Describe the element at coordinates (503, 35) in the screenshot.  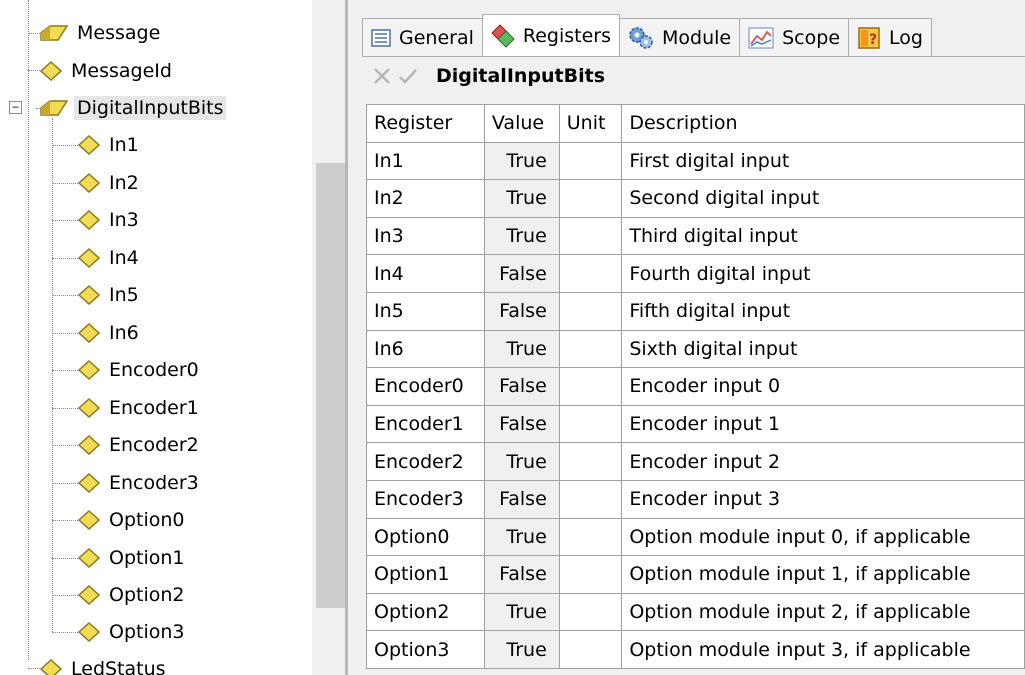
I see `register-icon` at that location.